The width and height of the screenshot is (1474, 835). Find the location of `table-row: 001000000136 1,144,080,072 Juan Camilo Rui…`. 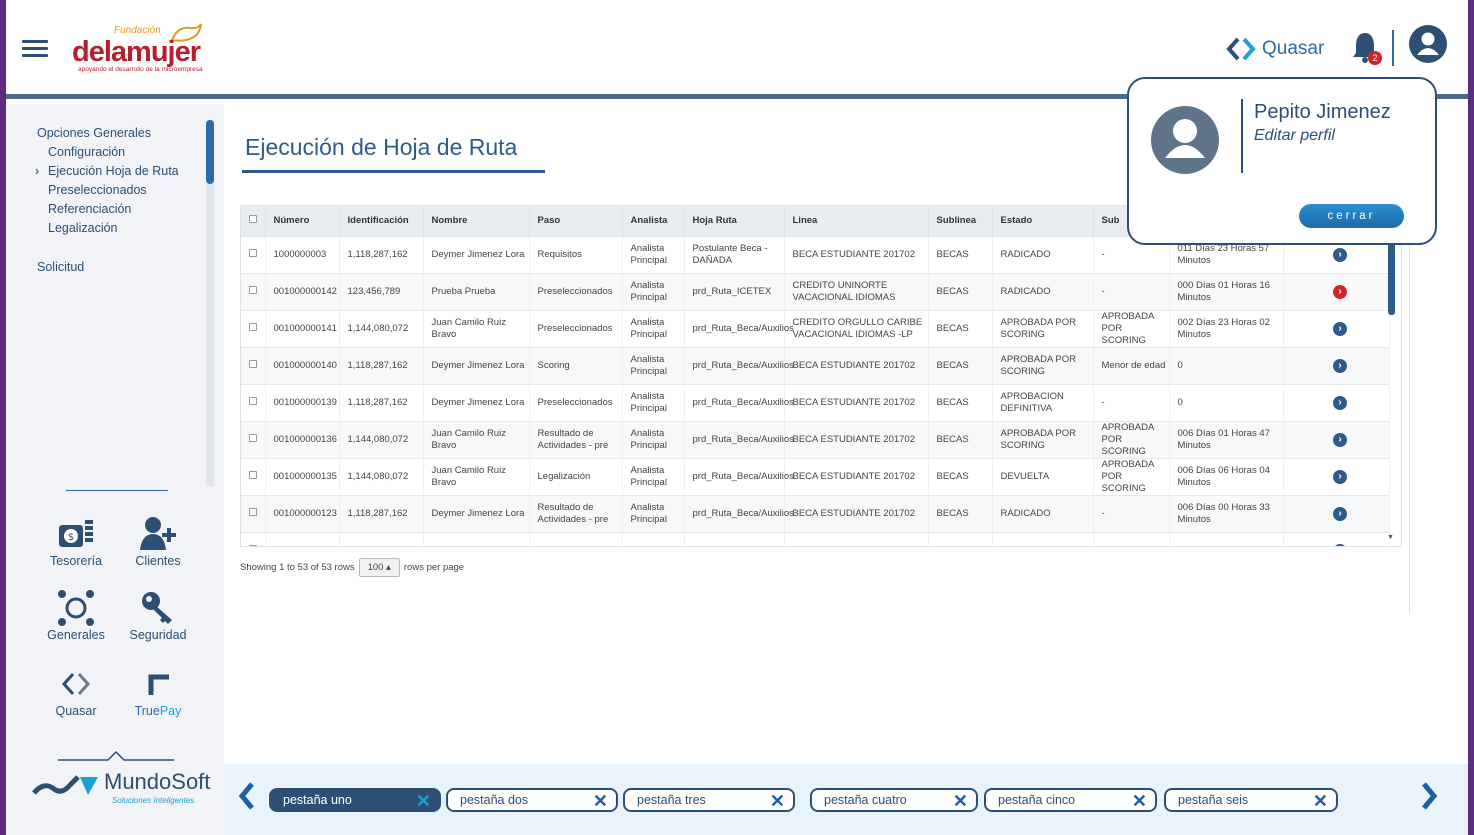

table-row: 001000000136 1,144,080,072 Juan Camilo Rui… is located at coordinates (815, 439).